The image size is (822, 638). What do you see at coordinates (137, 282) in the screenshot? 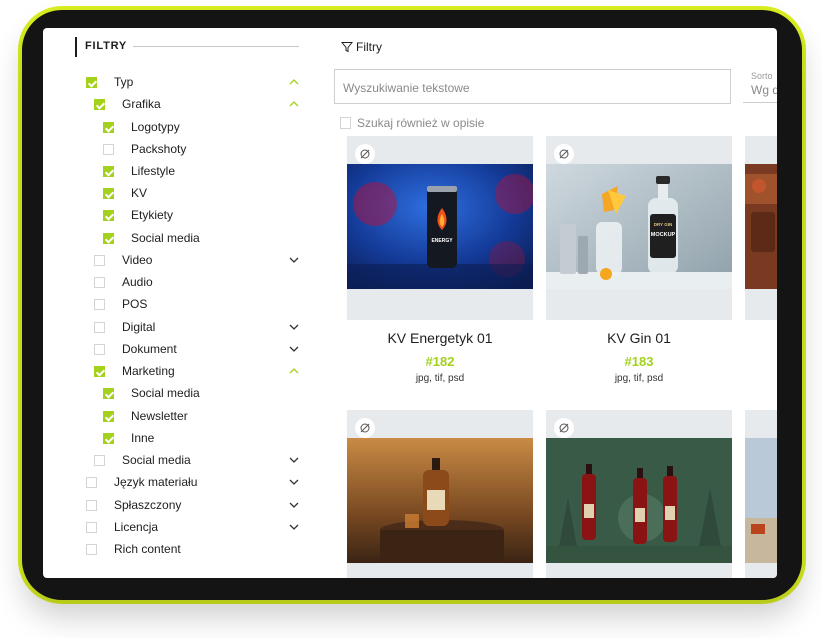
I see `filter-item-label: Audio` at bounding box center [137, 282].